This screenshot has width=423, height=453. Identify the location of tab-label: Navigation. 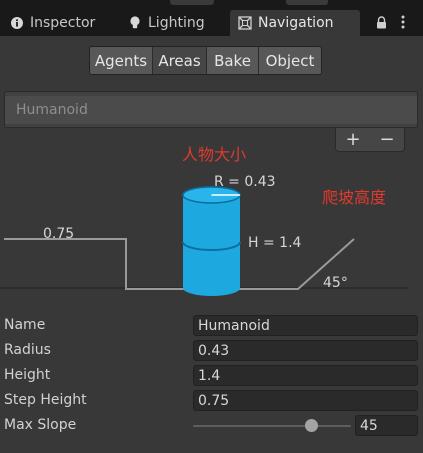
(296, 23).